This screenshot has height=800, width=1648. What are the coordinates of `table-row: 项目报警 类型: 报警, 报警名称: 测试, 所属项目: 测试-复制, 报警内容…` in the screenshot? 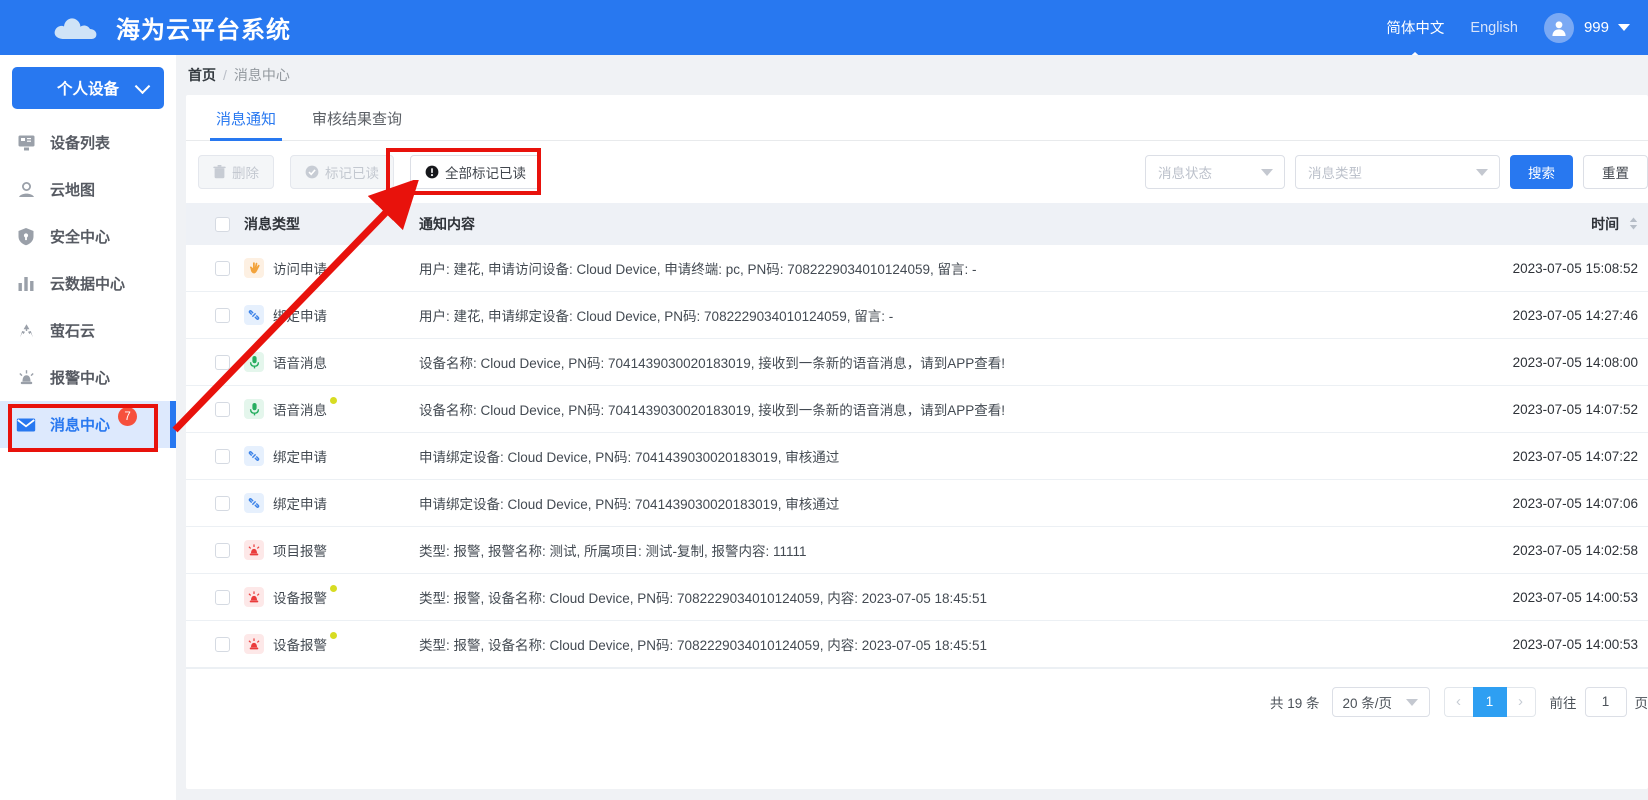 It's located at (917, 550).